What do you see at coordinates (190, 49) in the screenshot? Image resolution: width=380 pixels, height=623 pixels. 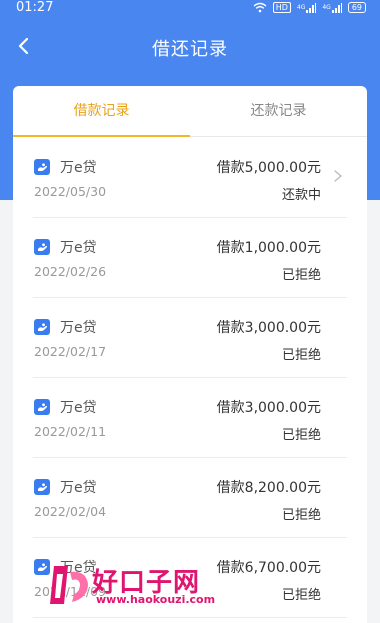 I see `page-title: 借还记录` at bounding box center [190, 49].